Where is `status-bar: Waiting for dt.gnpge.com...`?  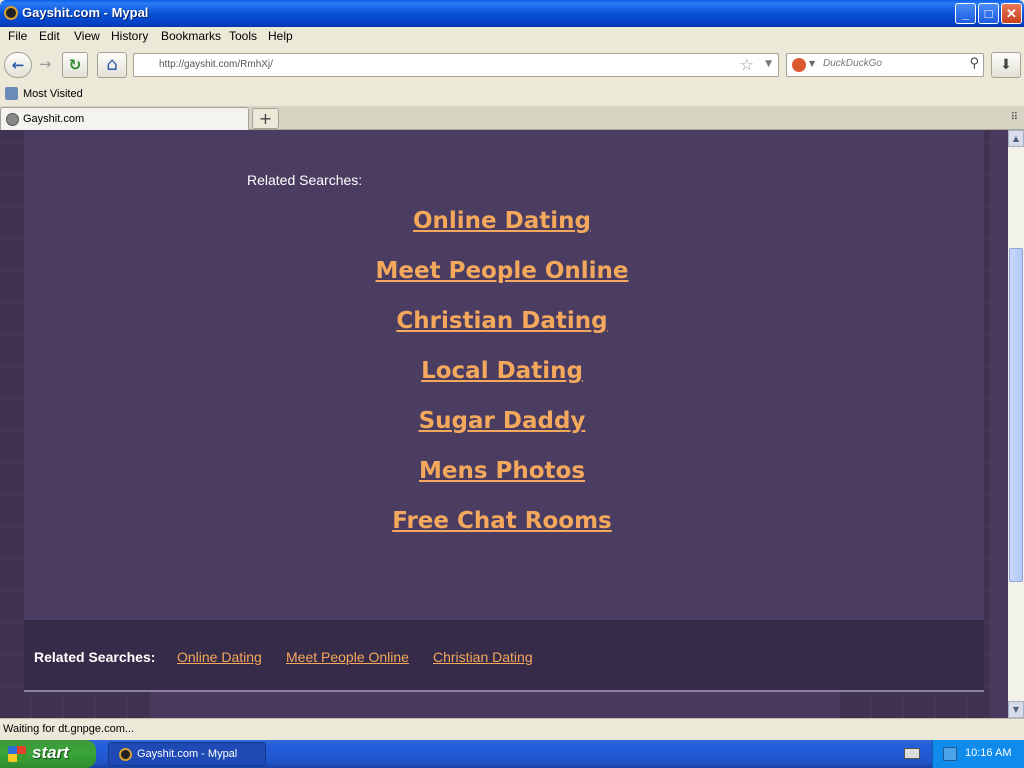 status-bar: Waiting for dt.gnpge.com... is located at coordinates (512, 729).